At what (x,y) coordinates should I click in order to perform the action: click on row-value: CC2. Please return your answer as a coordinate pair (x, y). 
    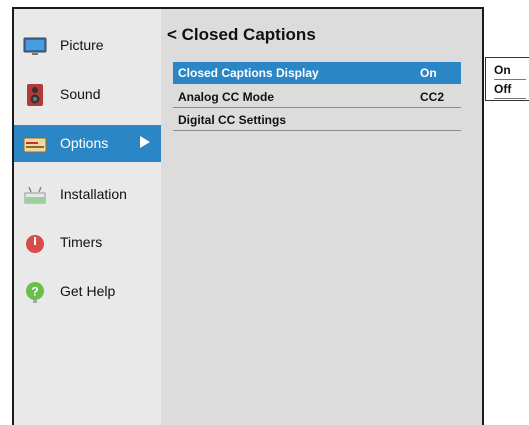
    Looking at the image, I should click on (432, 97).